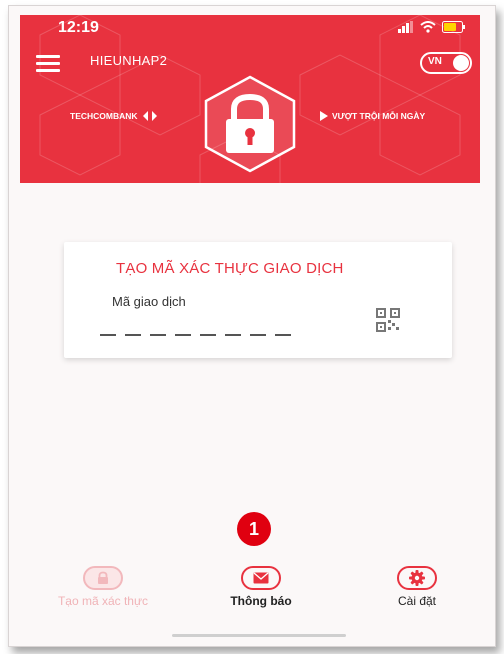  I want to click on status-time: 12:19, so click(78, 27).